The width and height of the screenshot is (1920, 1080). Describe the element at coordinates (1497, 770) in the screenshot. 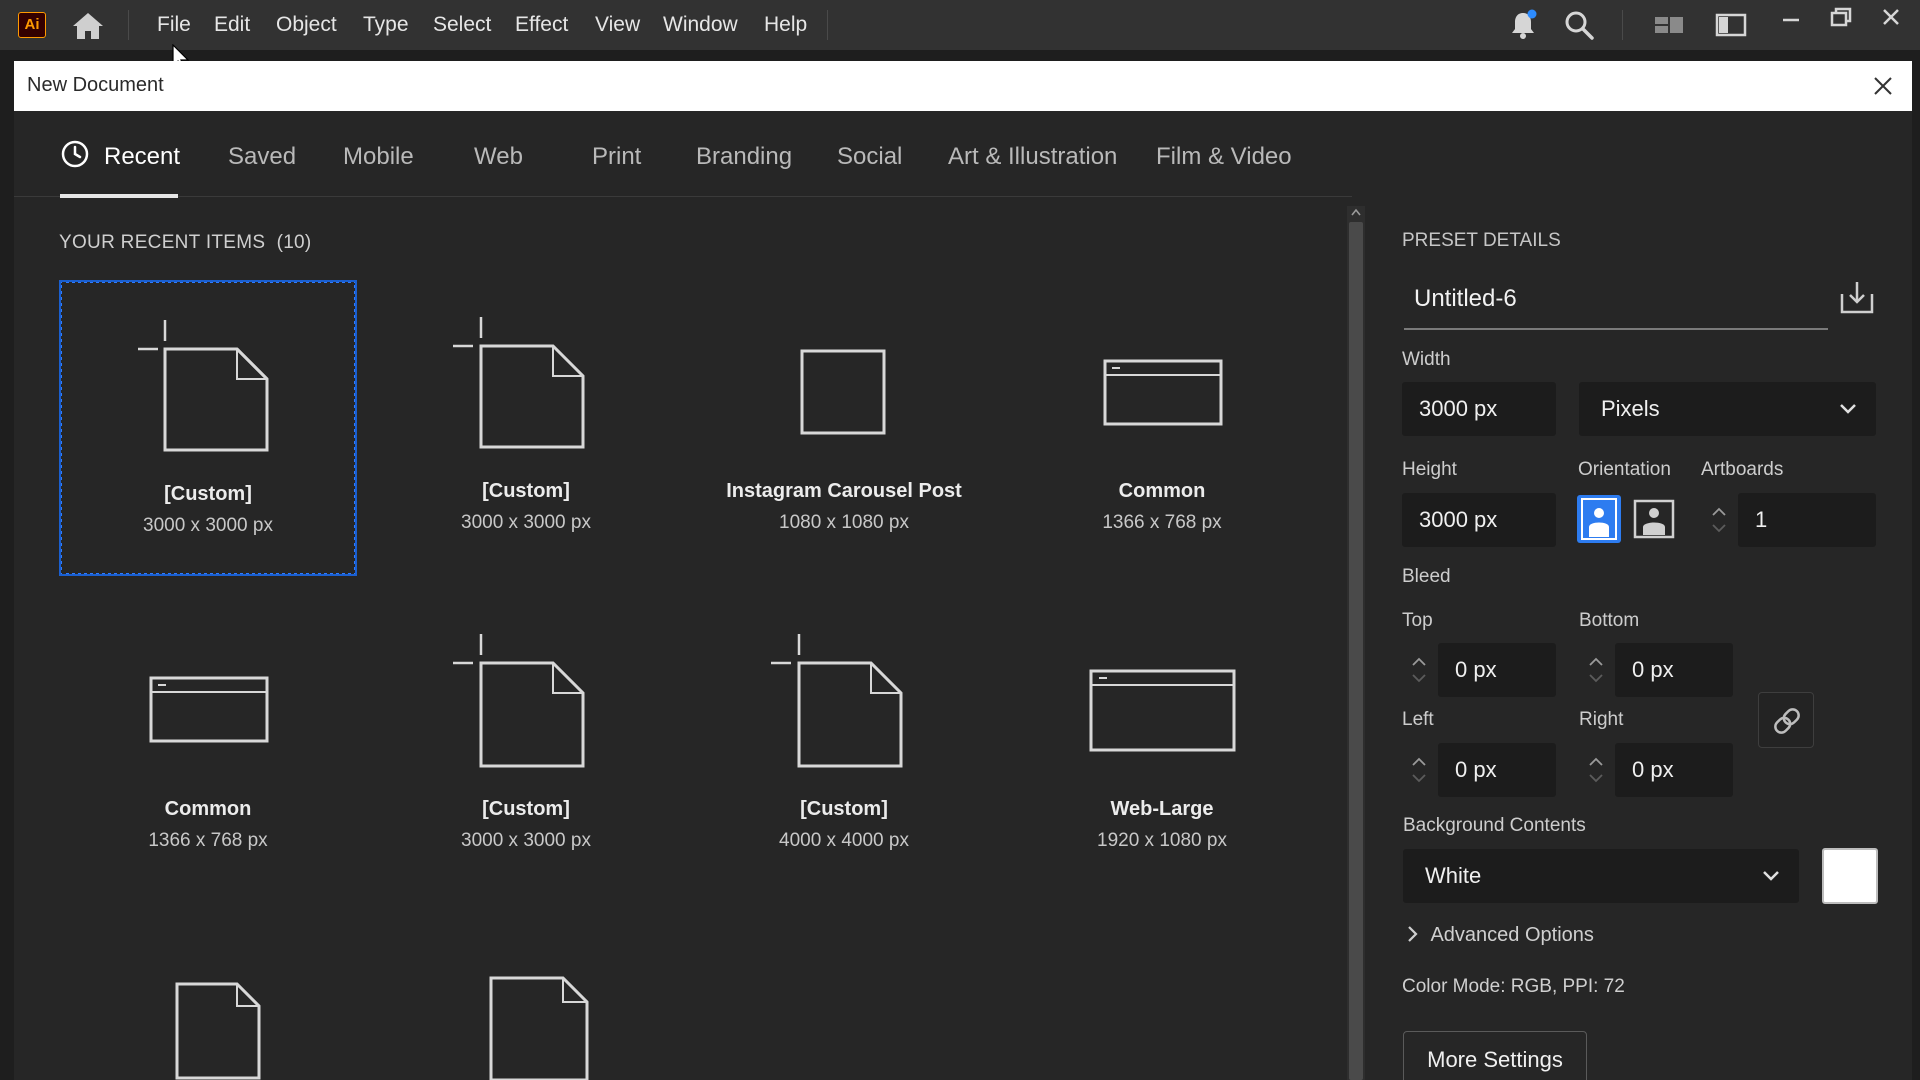

I see `bleed-left-input: 0 px` at that location.